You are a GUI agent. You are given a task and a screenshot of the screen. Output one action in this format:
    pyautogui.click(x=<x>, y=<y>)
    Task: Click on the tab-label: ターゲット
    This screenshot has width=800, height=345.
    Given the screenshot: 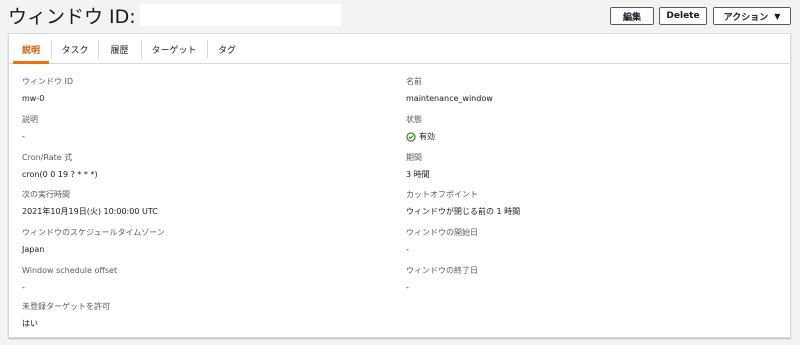 What is the action you would take?
    pyautogui.click(x=174, y=50)
    